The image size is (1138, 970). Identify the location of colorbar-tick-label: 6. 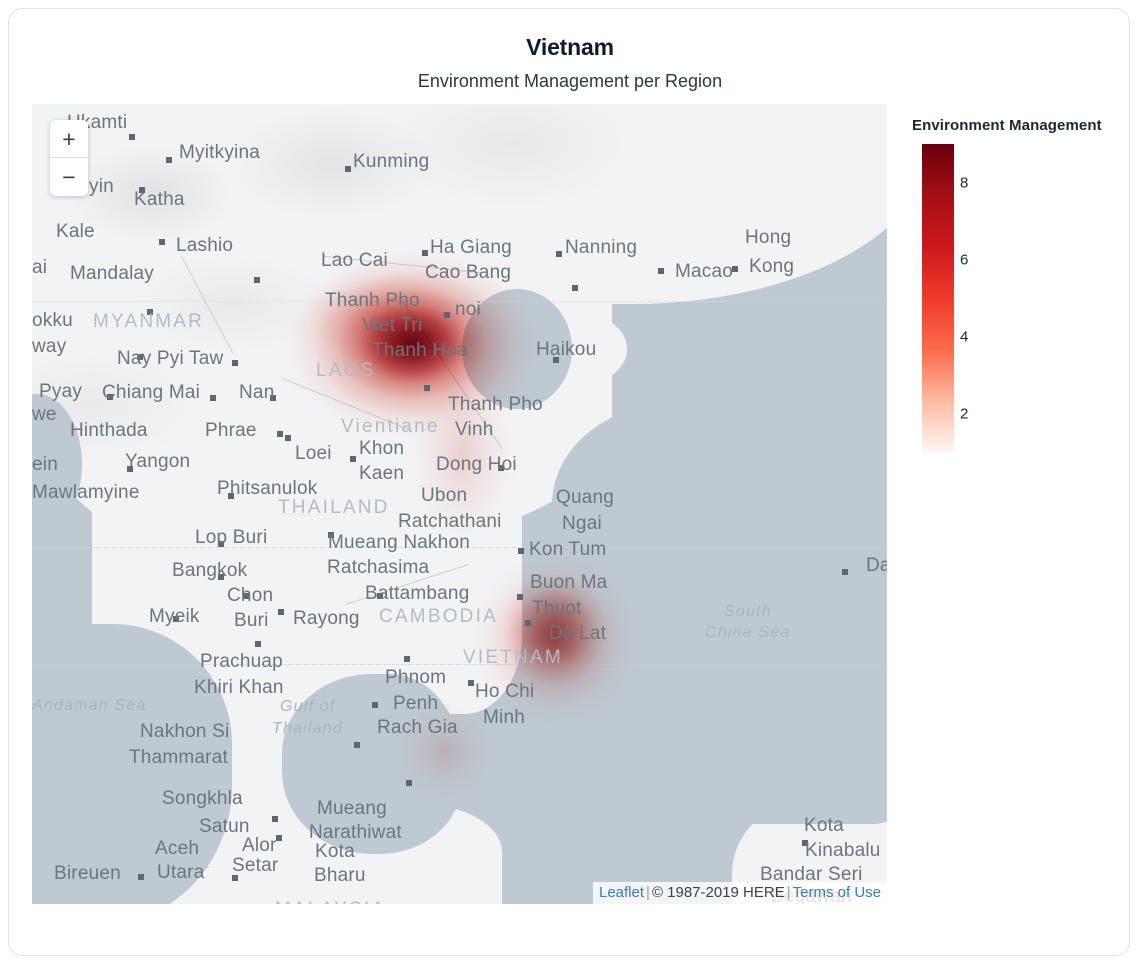
(964, 259).